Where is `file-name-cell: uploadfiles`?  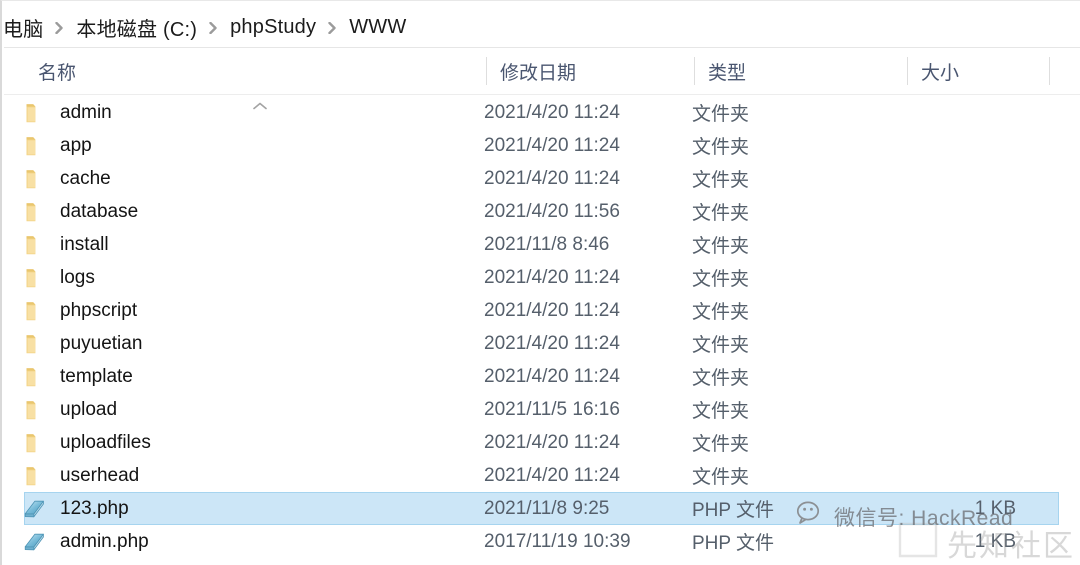
file-name-cell: uploadfiles is located at coordinates (253, 442).